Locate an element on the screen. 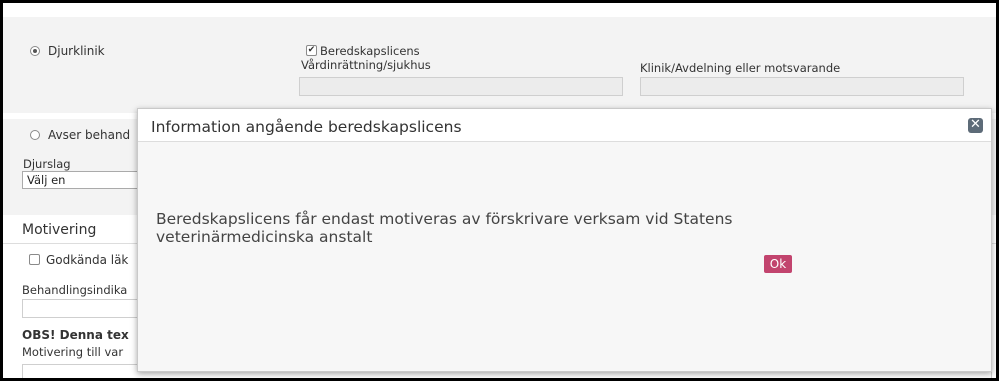 This screenshot has width=999, height=381. beredskapslicens-checkbox: ✔ is located at coordinates (311, 50).